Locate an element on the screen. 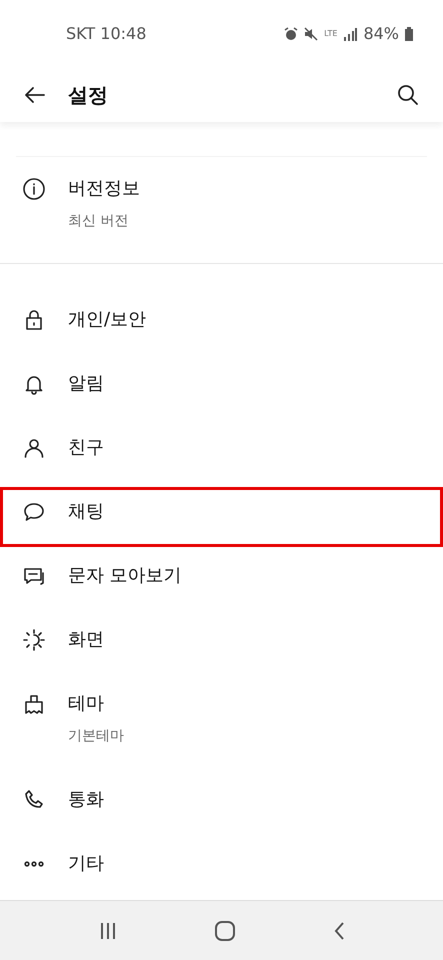 The height and width of the screenshot is (960, 443). info-icon is located at coordinates (34, 189).